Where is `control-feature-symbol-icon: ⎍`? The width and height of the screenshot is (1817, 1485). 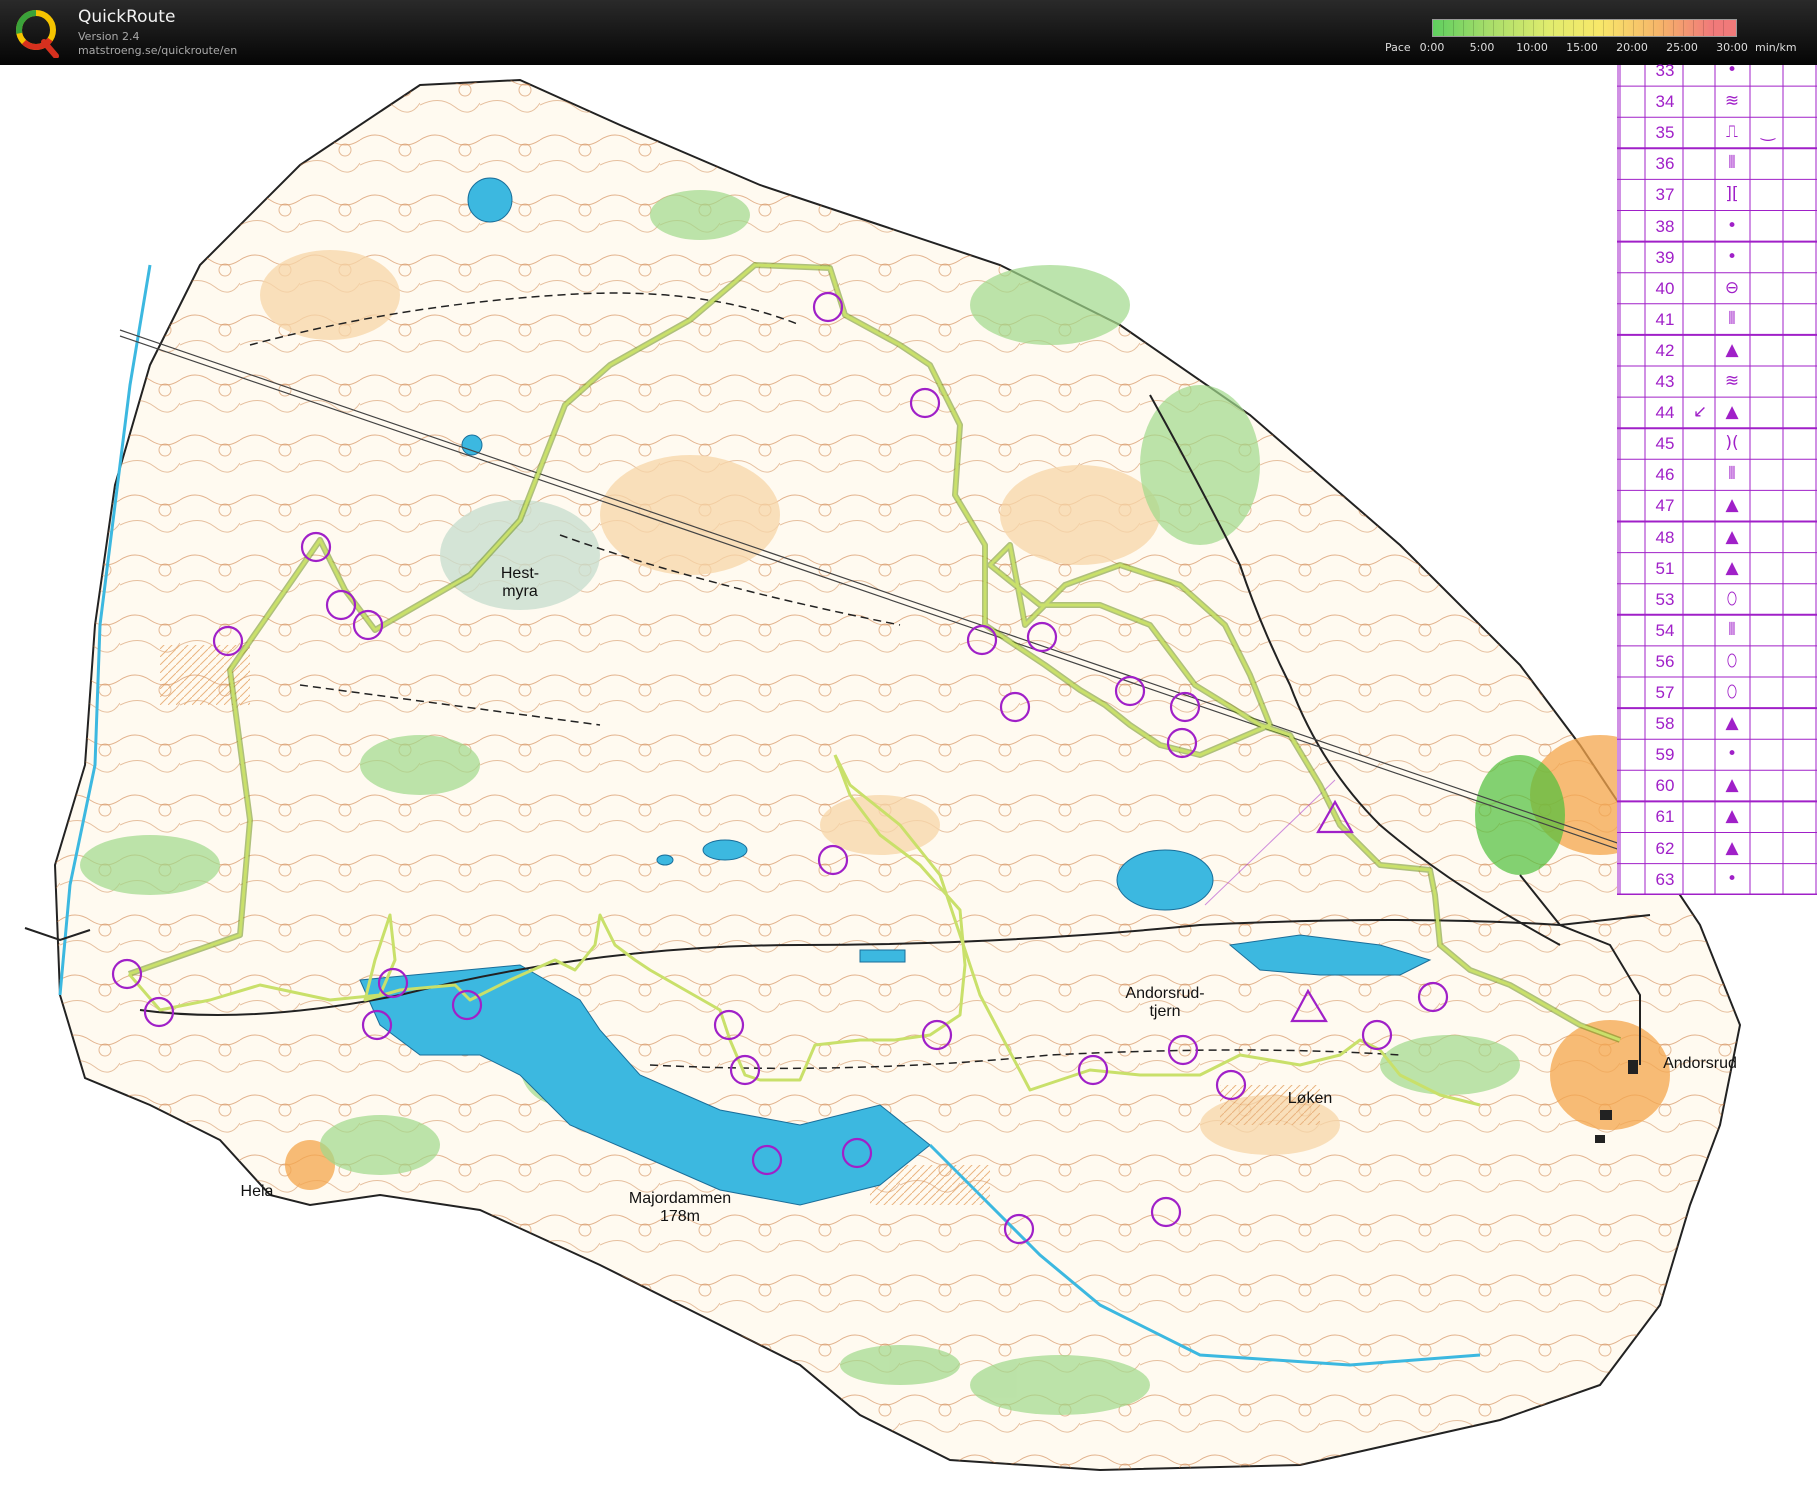 control-feature-symbol-icon: ⎍ is located at coordinates (1732, 132).